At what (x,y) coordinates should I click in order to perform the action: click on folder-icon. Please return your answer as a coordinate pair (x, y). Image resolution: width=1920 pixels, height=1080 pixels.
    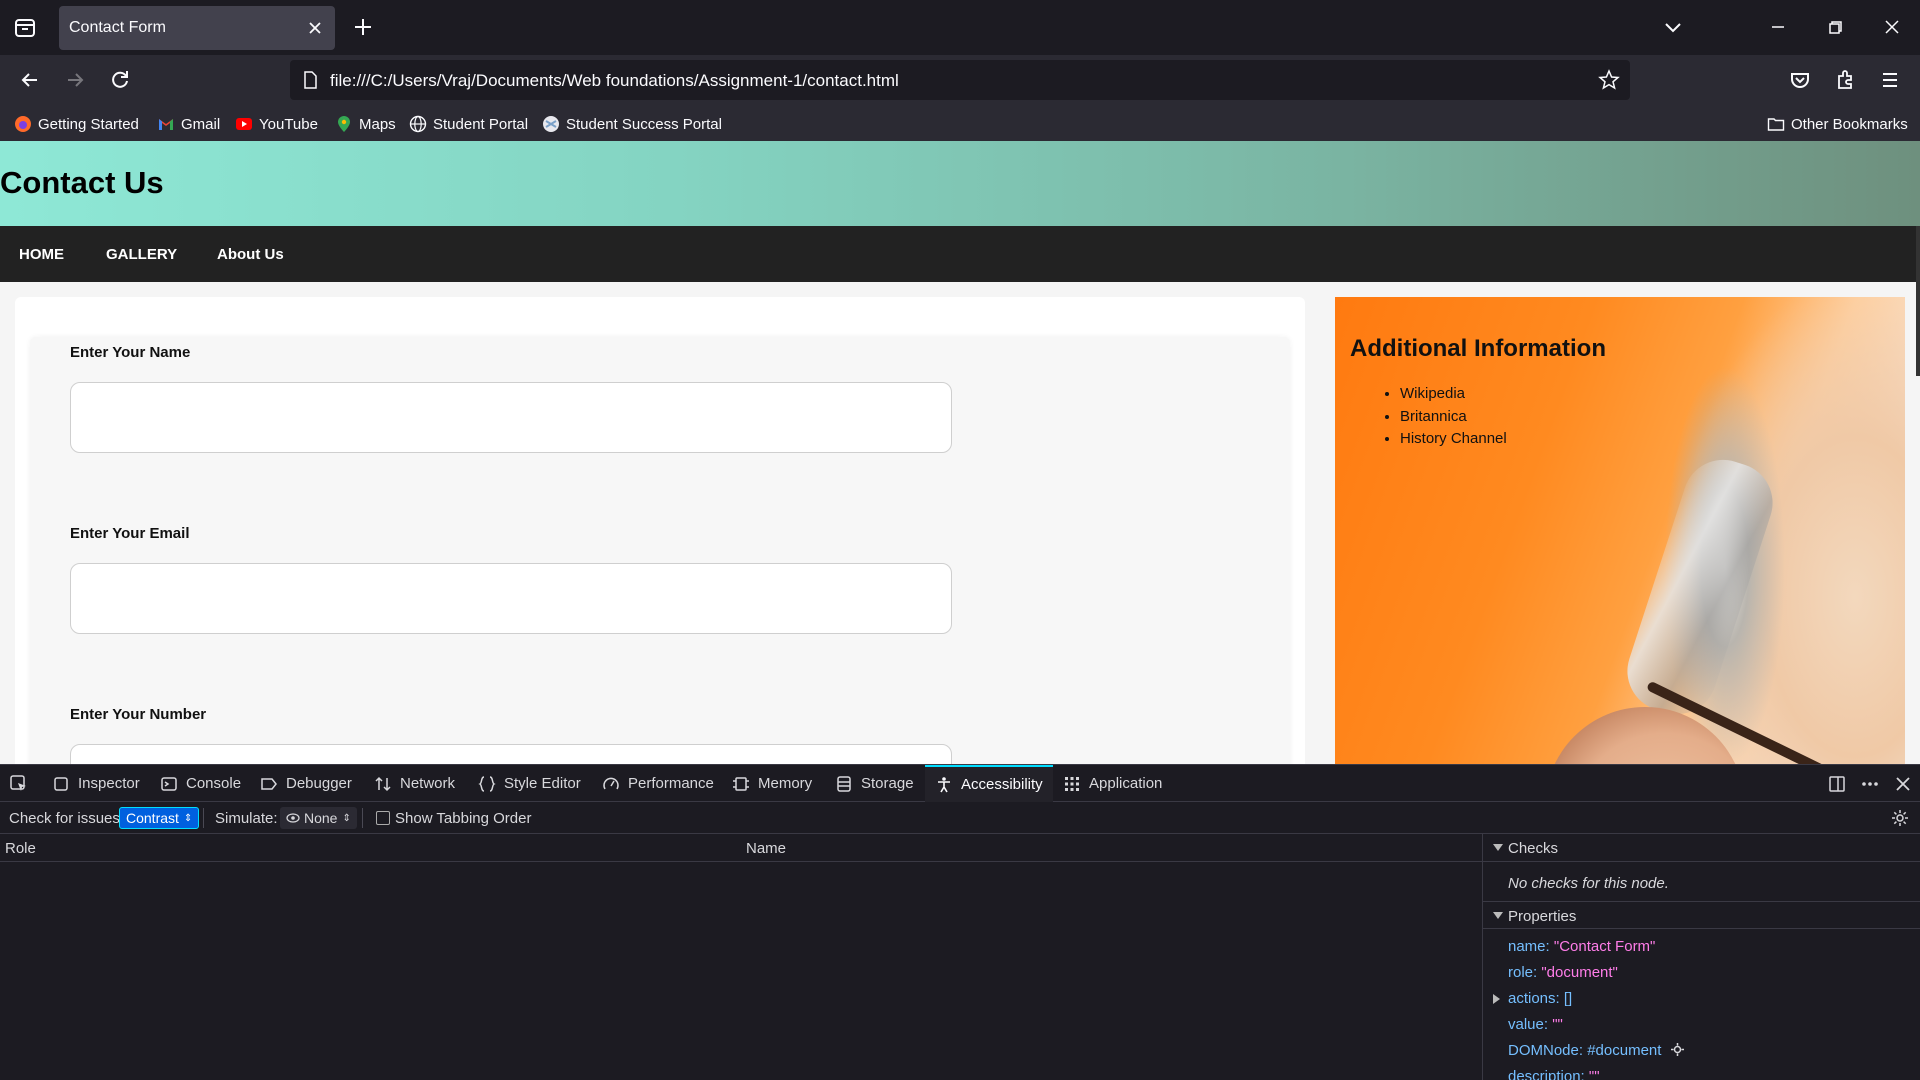
    Looking at the image, I should click on (1776, 124).